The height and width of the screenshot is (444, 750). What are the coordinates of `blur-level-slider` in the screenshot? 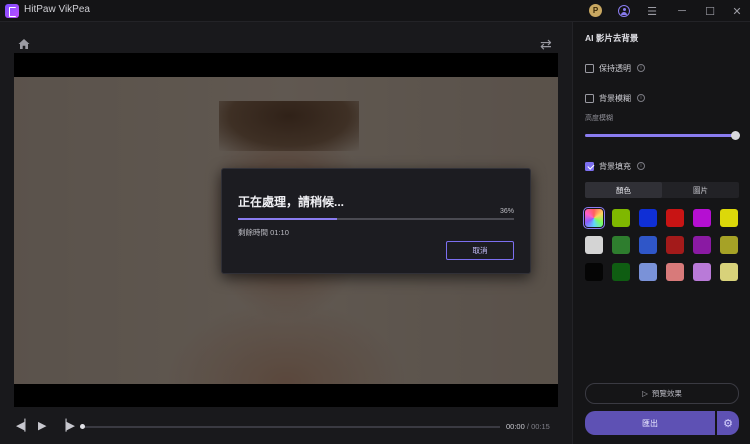 It's located at (662, 135).